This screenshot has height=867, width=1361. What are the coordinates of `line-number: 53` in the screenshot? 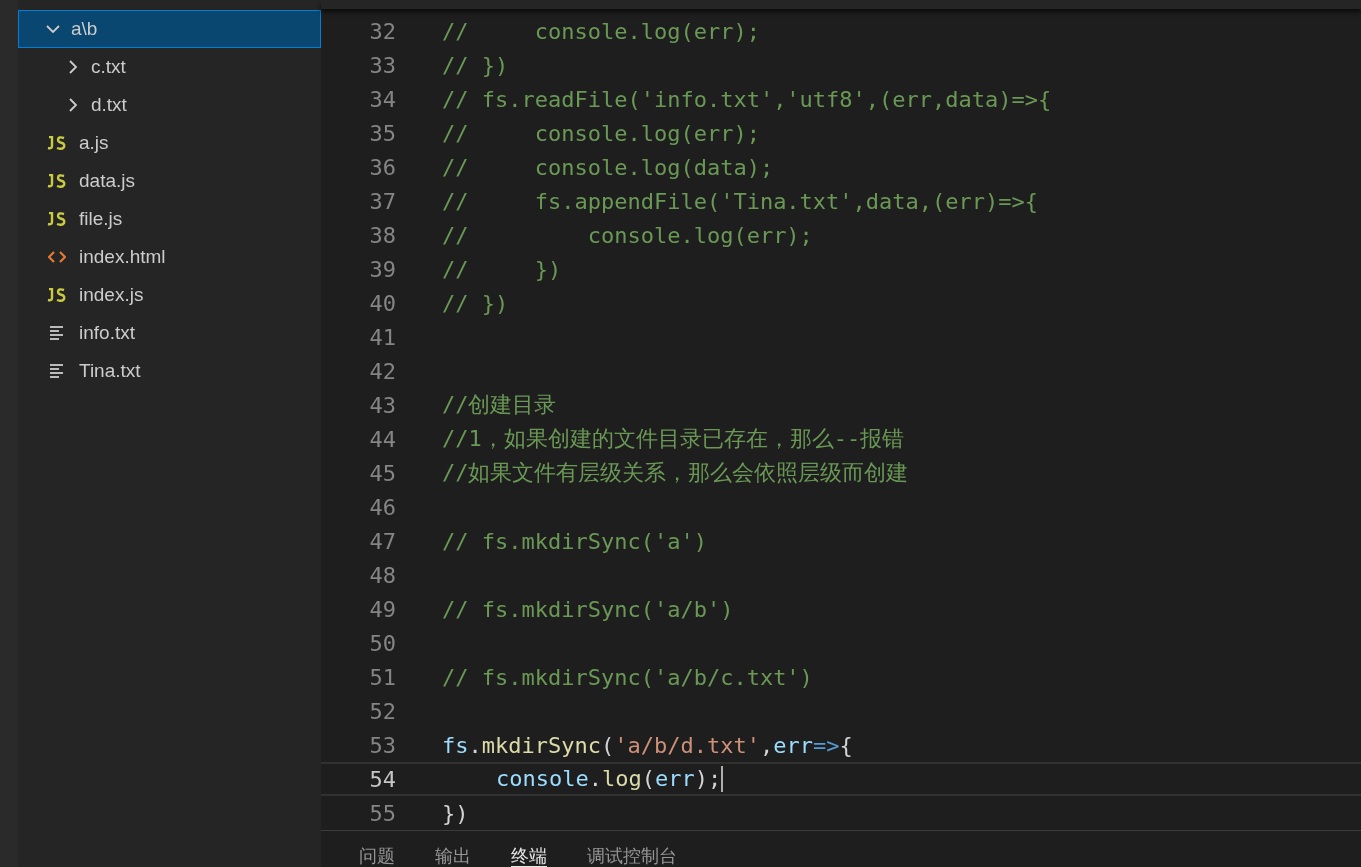 It's located at (382, 745).